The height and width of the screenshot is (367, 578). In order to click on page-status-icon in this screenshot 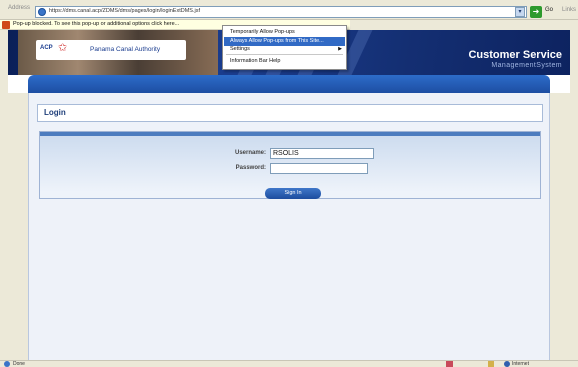, I will do `click(7, 364)`.